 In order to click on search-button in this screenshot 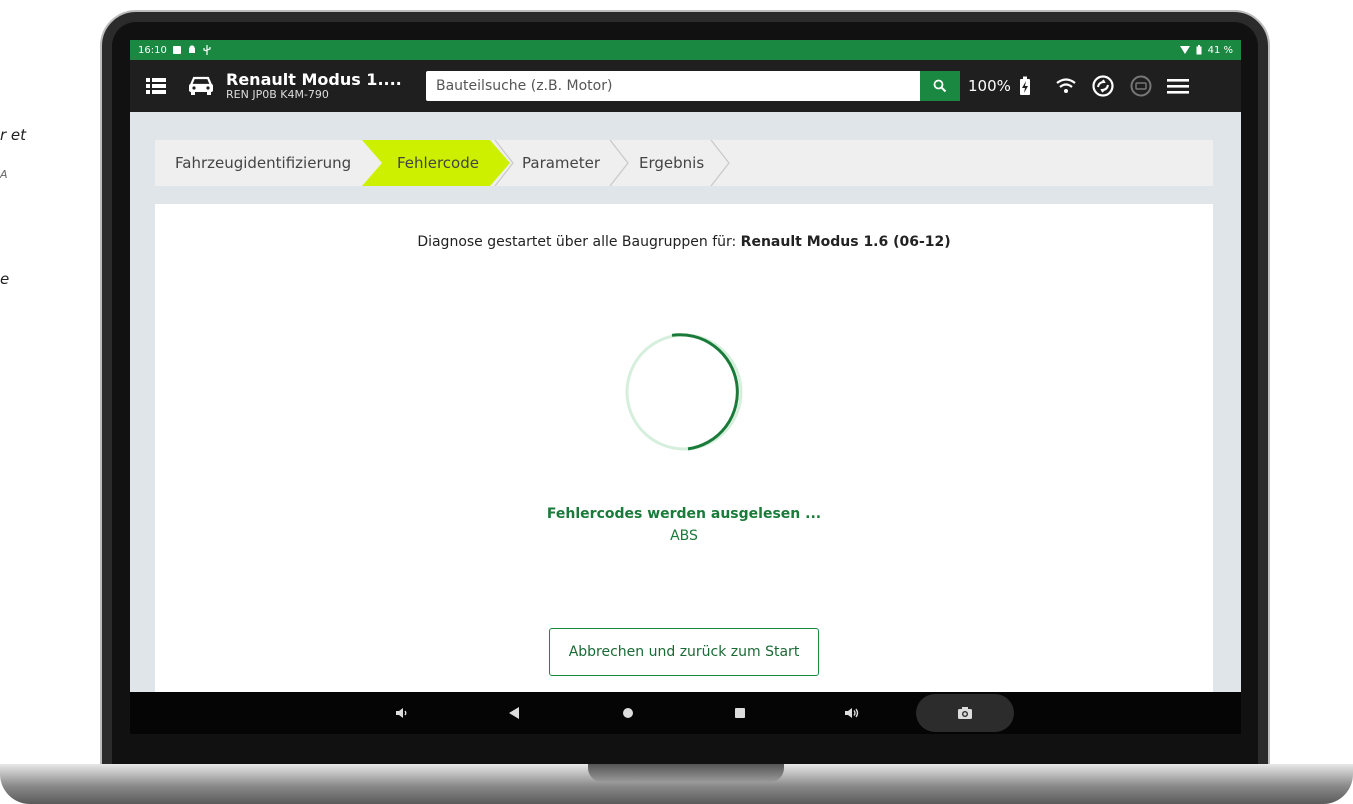, I will do `click(940, 86)`.